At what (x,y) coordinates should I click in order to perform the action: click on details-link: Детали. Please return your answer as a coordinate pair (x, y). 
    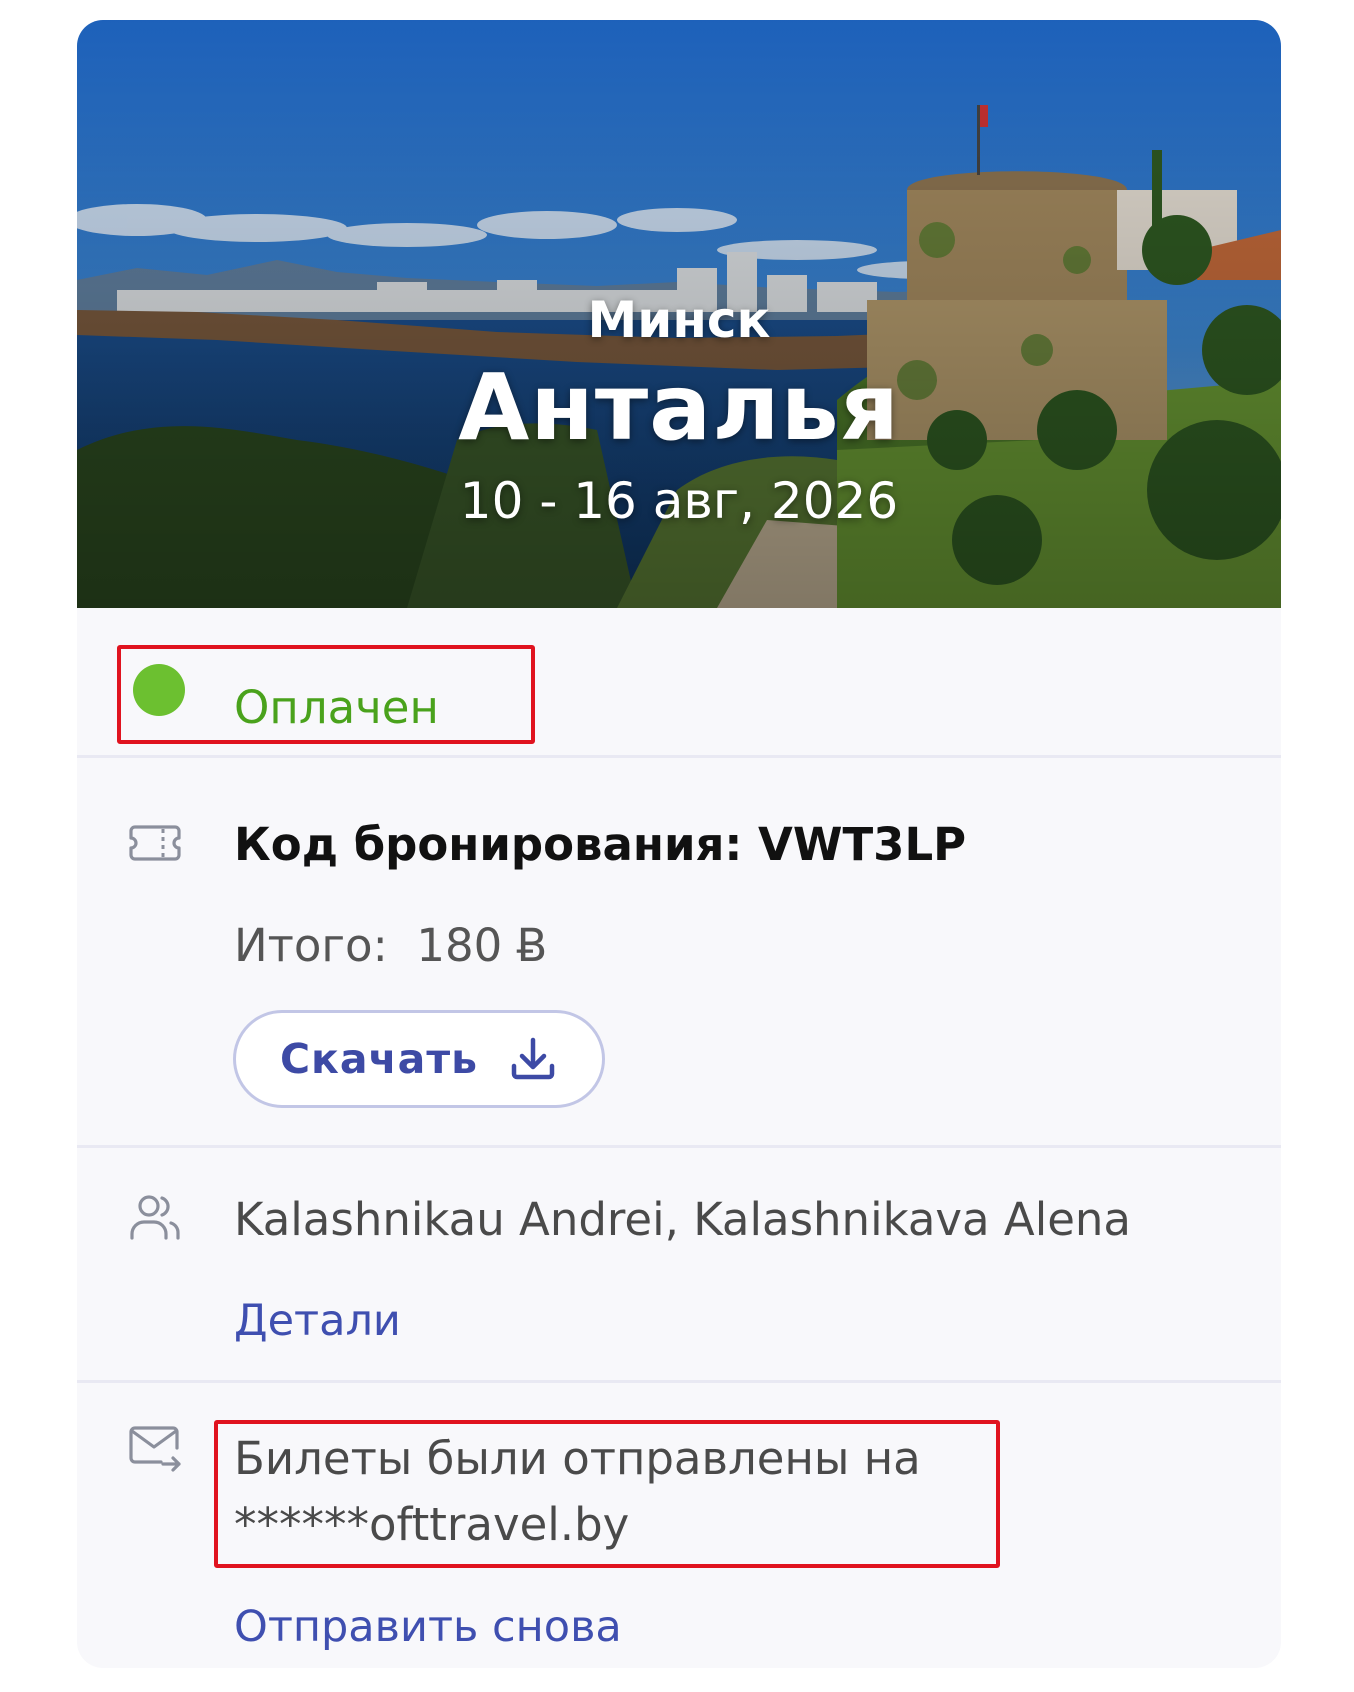
    Looking at the image, I should click on (317, 1321).